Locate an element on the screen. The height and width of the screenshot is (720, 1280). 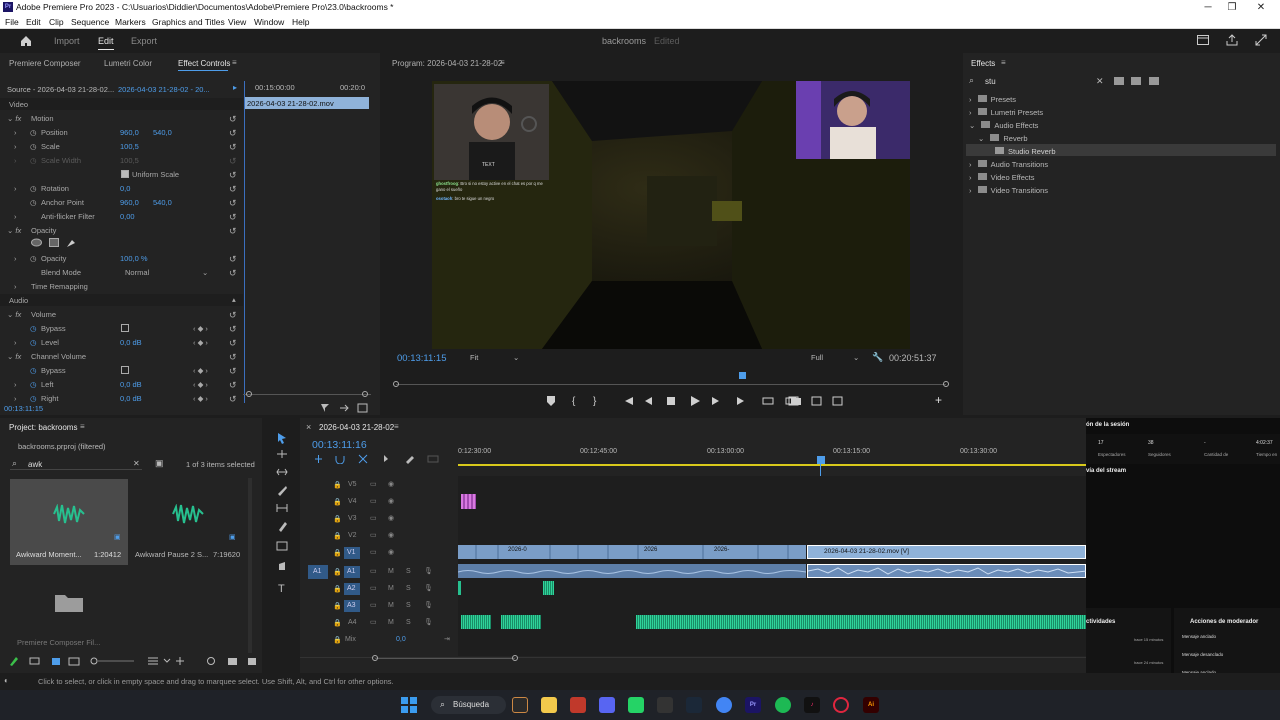
taskbar-search: ⌕ Búsqueda is located at coordinates (468, 705).